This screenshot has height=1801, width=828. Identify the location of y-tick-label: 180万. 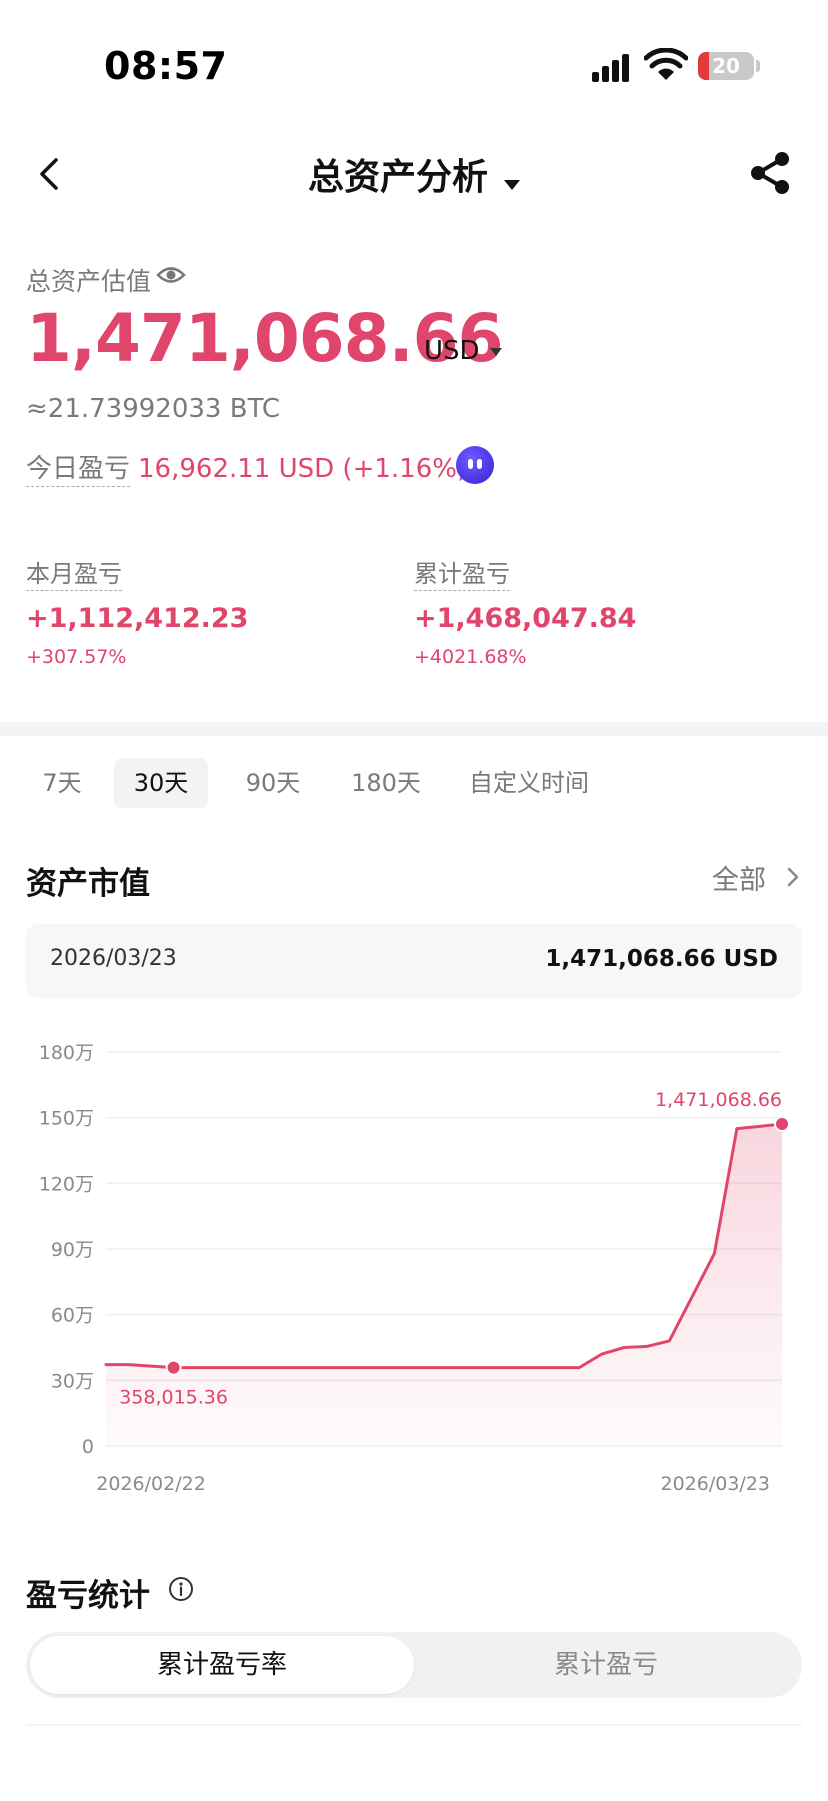
(66, 1053).